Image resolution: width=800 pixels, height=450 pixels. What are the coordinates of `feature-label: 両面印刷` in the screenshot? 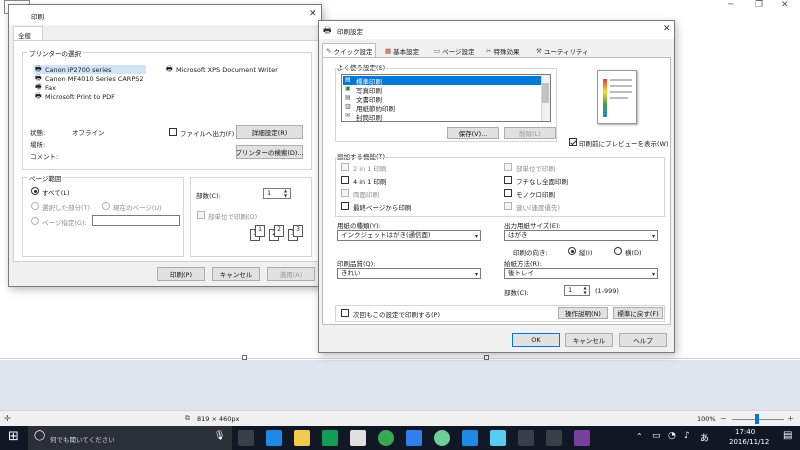 It's located at (366, 195).